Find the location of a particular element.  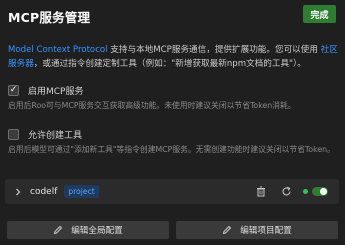

done-button: 完成 is located at coordinates (319, 14).